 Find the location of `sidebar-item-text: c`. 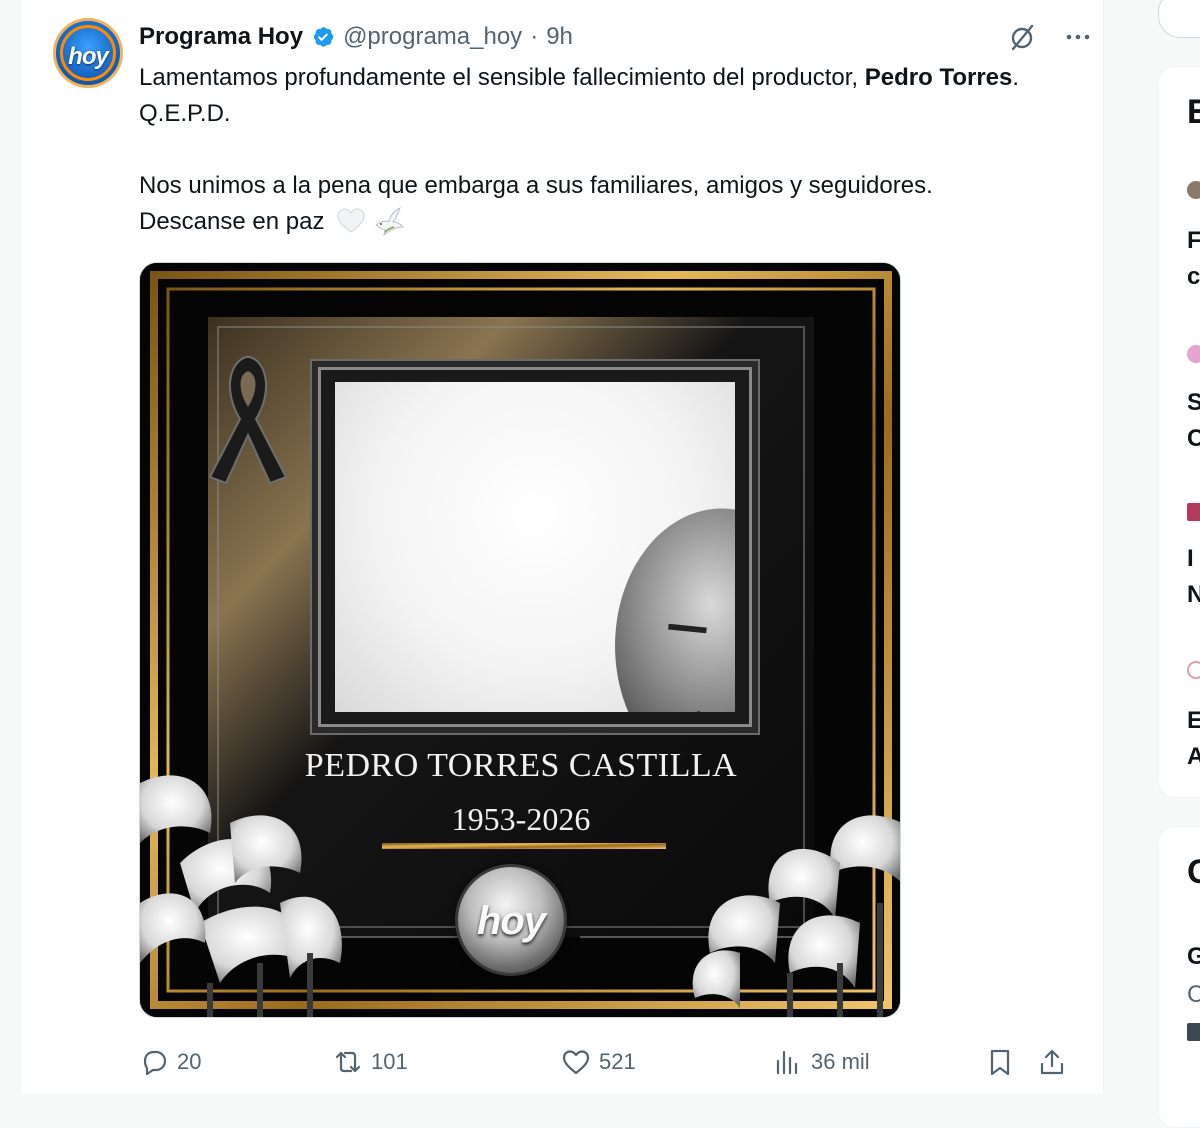

sidebar-item-text: c is located at coordinates (1193, 277).